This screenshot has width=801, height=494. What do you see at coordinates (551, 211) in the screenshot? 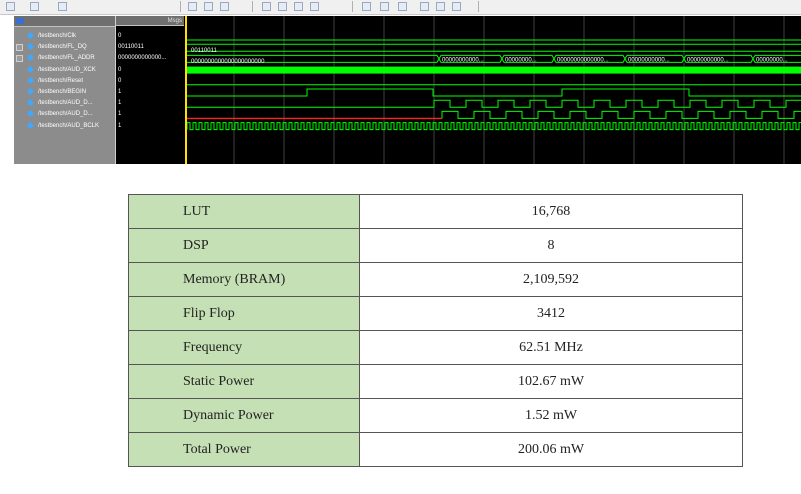
I see `metric-value: 16,768` at bounding box center [551, 211].